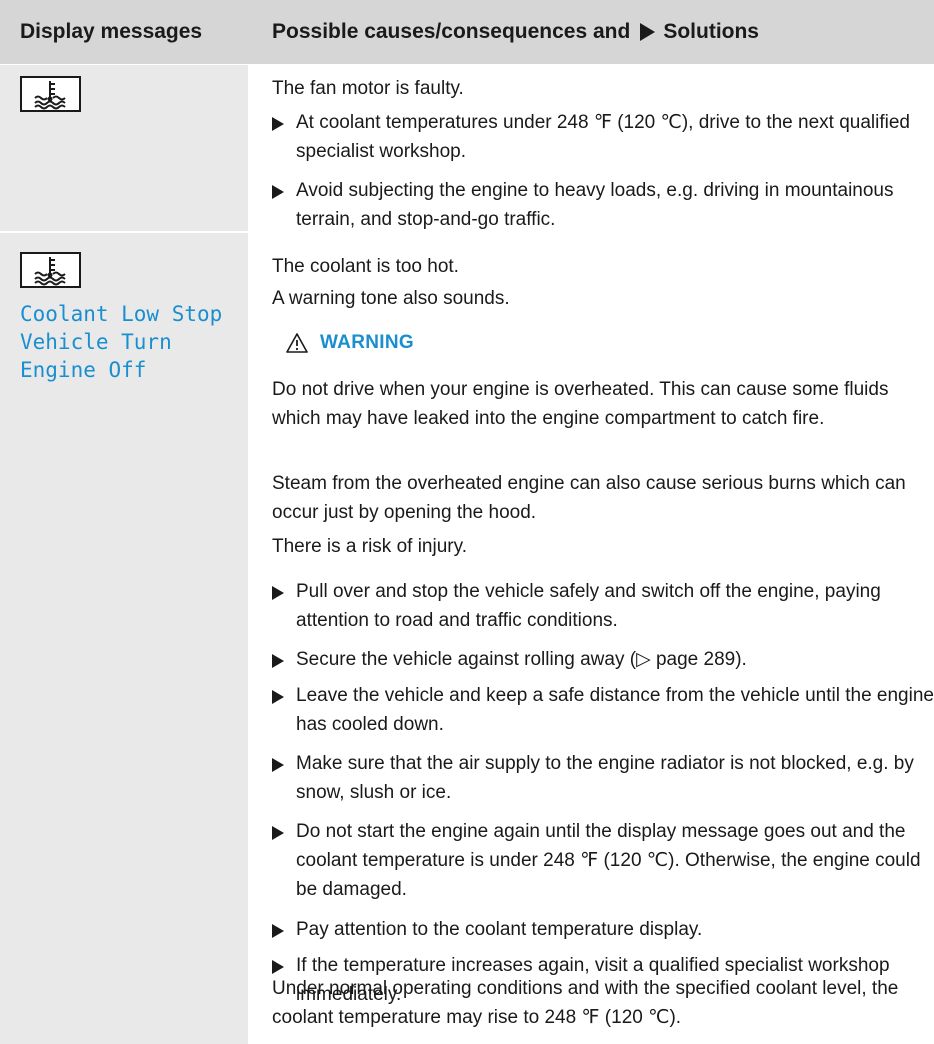 This screenshot has height=1044, width=934. Describe the element at coordinates (121, 342) in the screenshot. I see `display-message-text: Coolant Low Stop Vehicle Turn Engine Off` at that location.